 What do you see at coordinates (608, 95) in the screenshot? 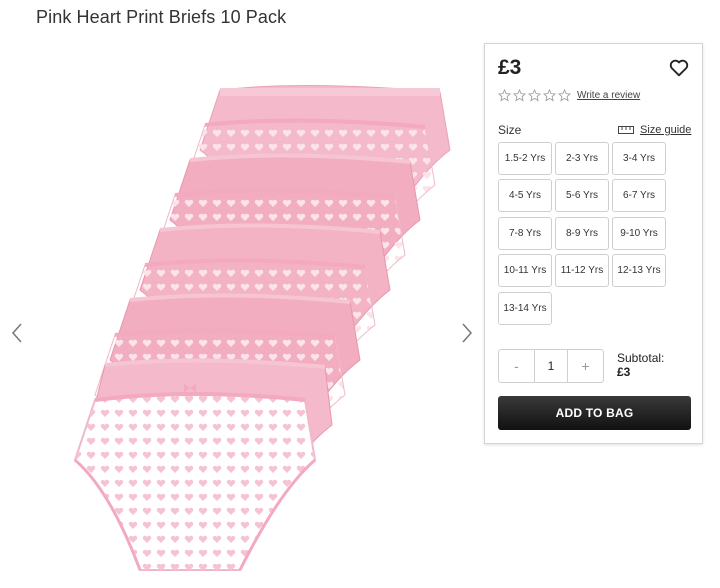
I see `write-review-link: Write a review` at bounding box center [608, 95].